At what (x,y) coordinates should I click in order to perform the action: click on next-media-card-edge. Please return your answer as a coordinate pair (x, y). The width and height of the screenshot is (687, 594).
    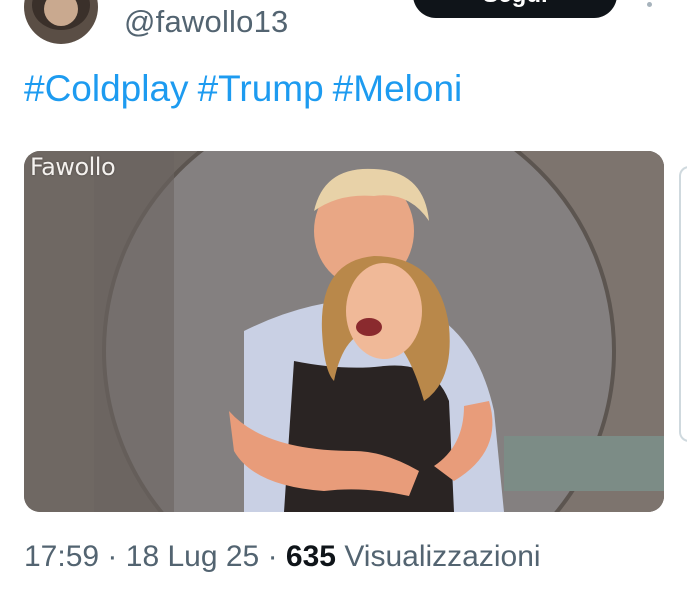
    Looking at the image, I should click on (683, 304).